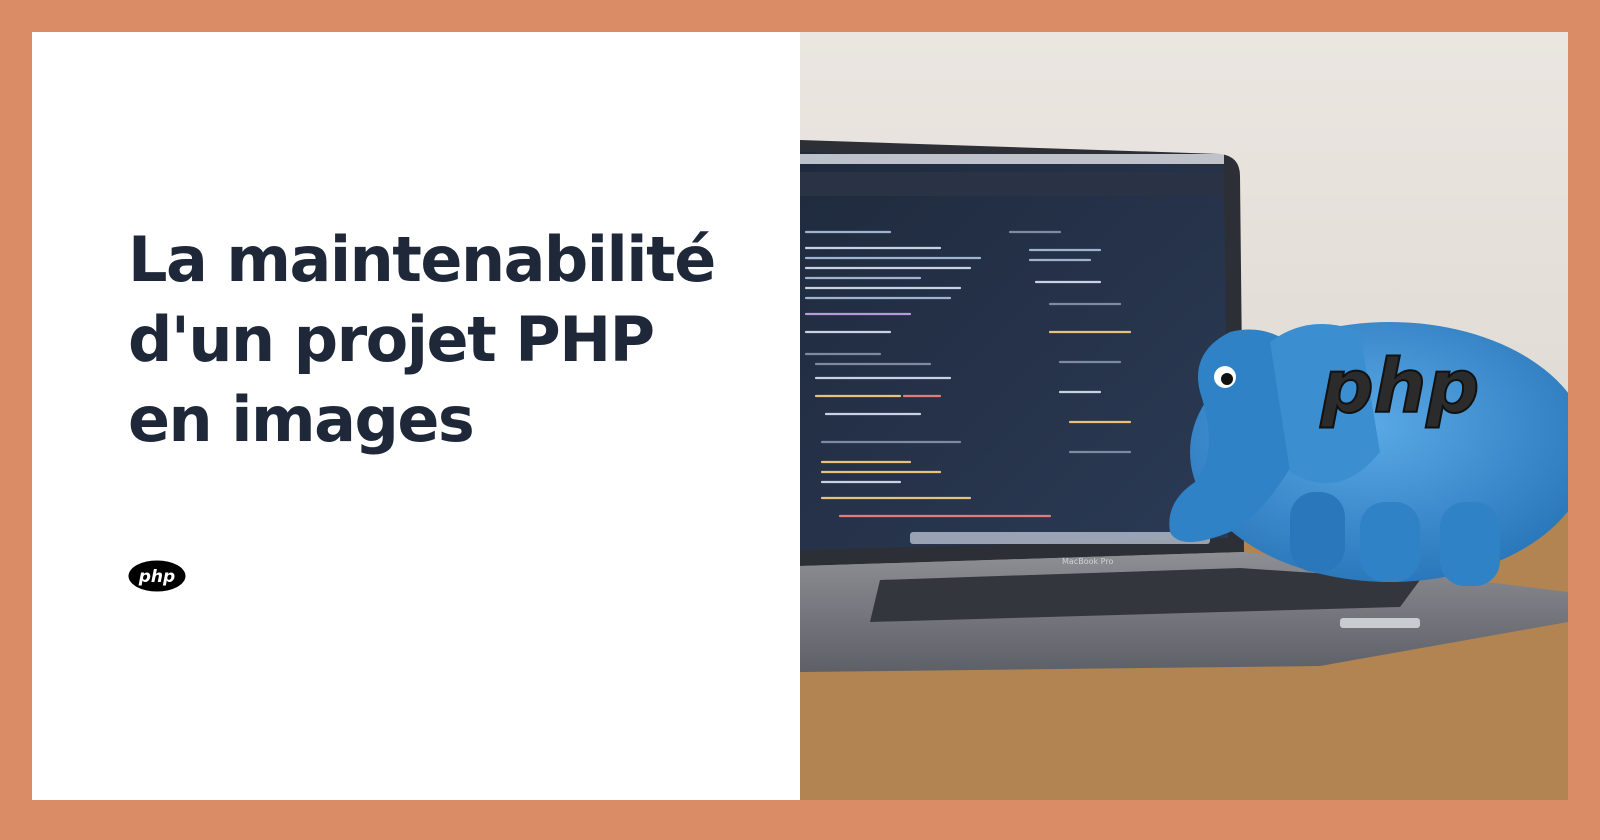  Describe the element at coordinates (391, 339) in the screenshot. I see `title-line-2: d'un projet PHP` at that location.